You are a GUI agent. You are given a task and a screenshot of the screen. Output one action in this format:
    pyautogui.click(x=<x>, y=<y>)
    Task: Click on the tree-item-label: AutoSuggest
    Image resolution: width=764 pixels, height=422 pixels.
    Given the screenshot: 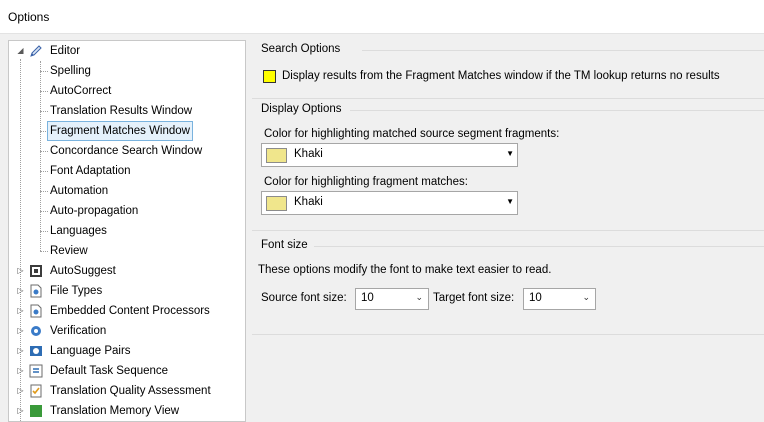 What is the action you would take?
    pyautogui.click(x=83, y=271)
    